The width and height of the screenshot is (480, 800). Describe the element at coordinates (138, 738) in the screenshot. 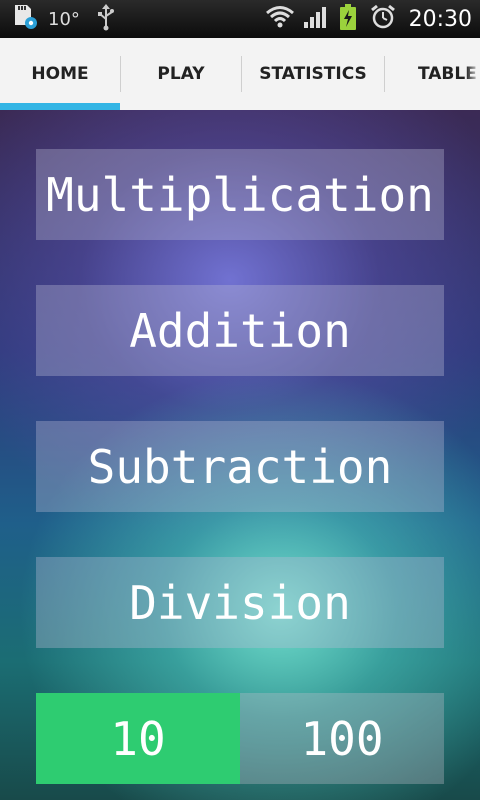

I see `range-10-button: 10` at that location.